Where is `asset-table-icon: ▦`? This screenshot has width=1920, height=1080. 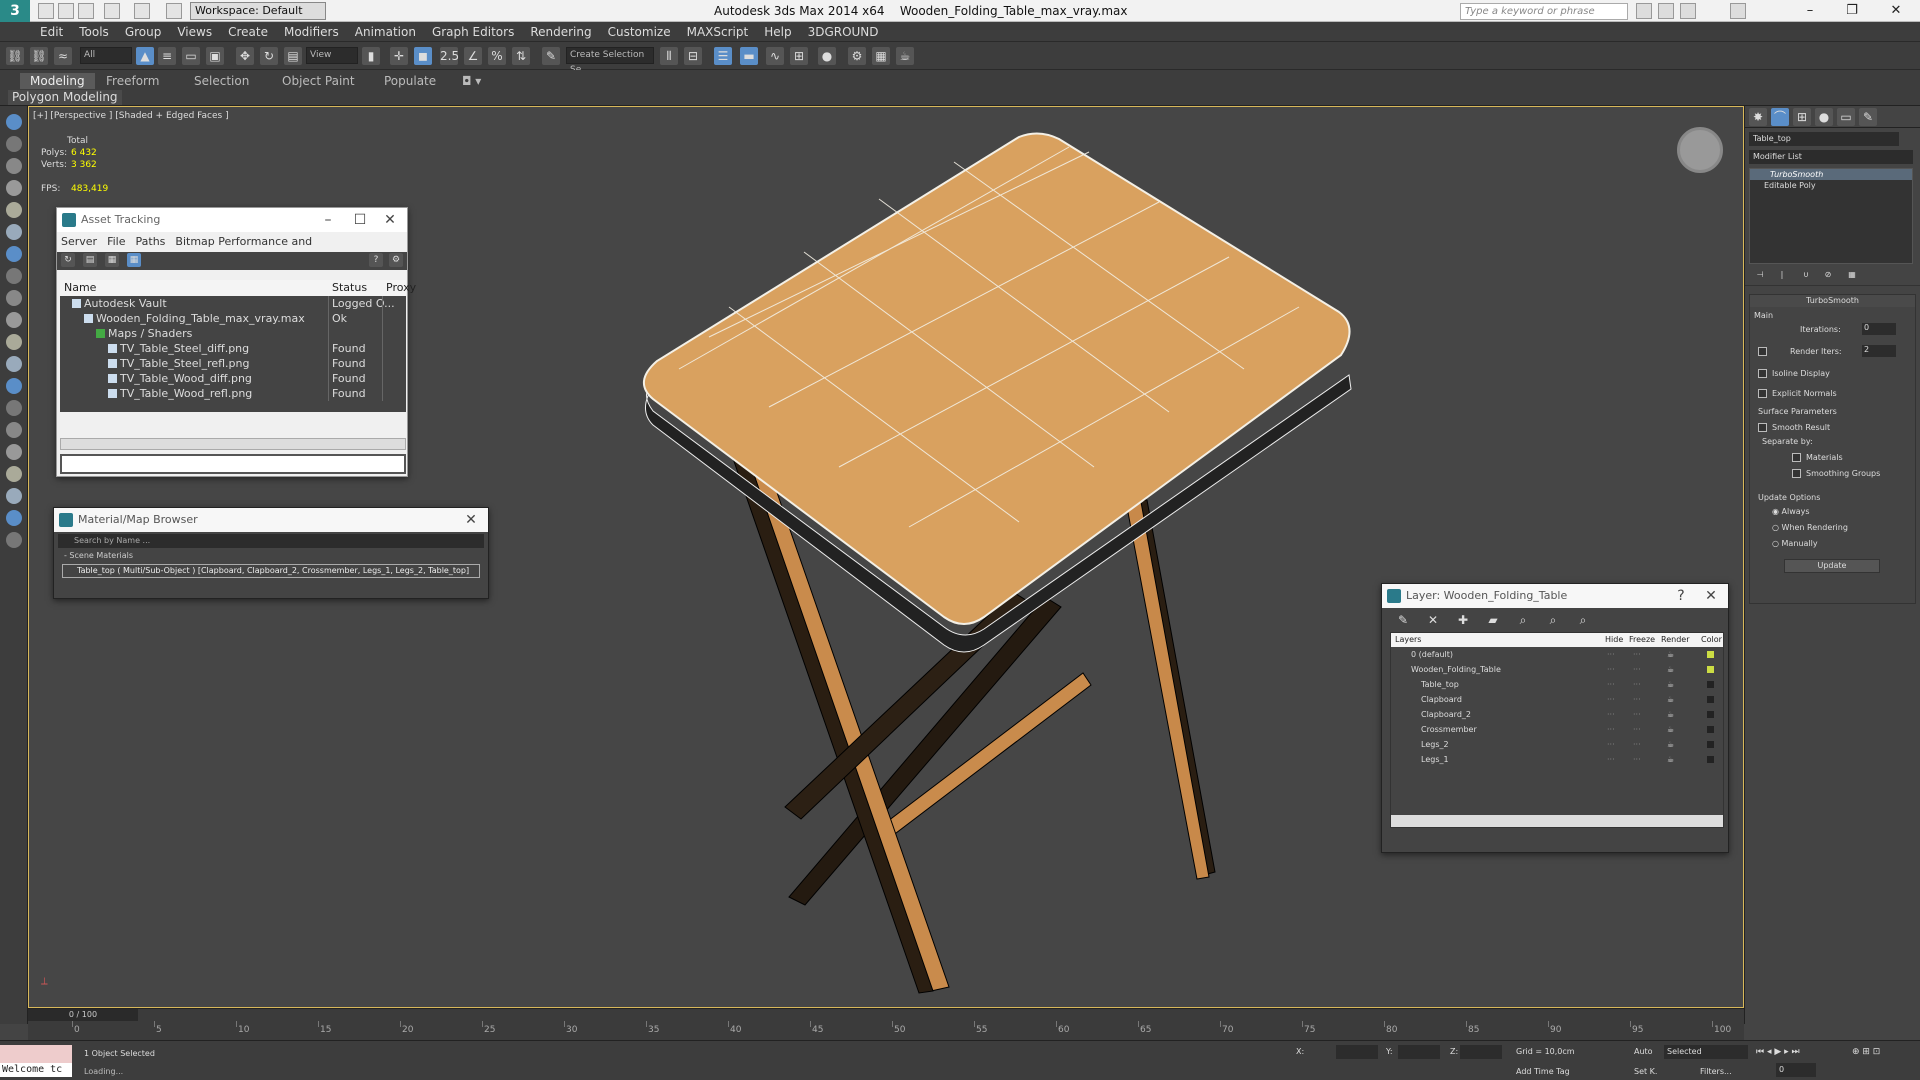
asset-table-icon: ▦ is located at coordinates (134, 260).